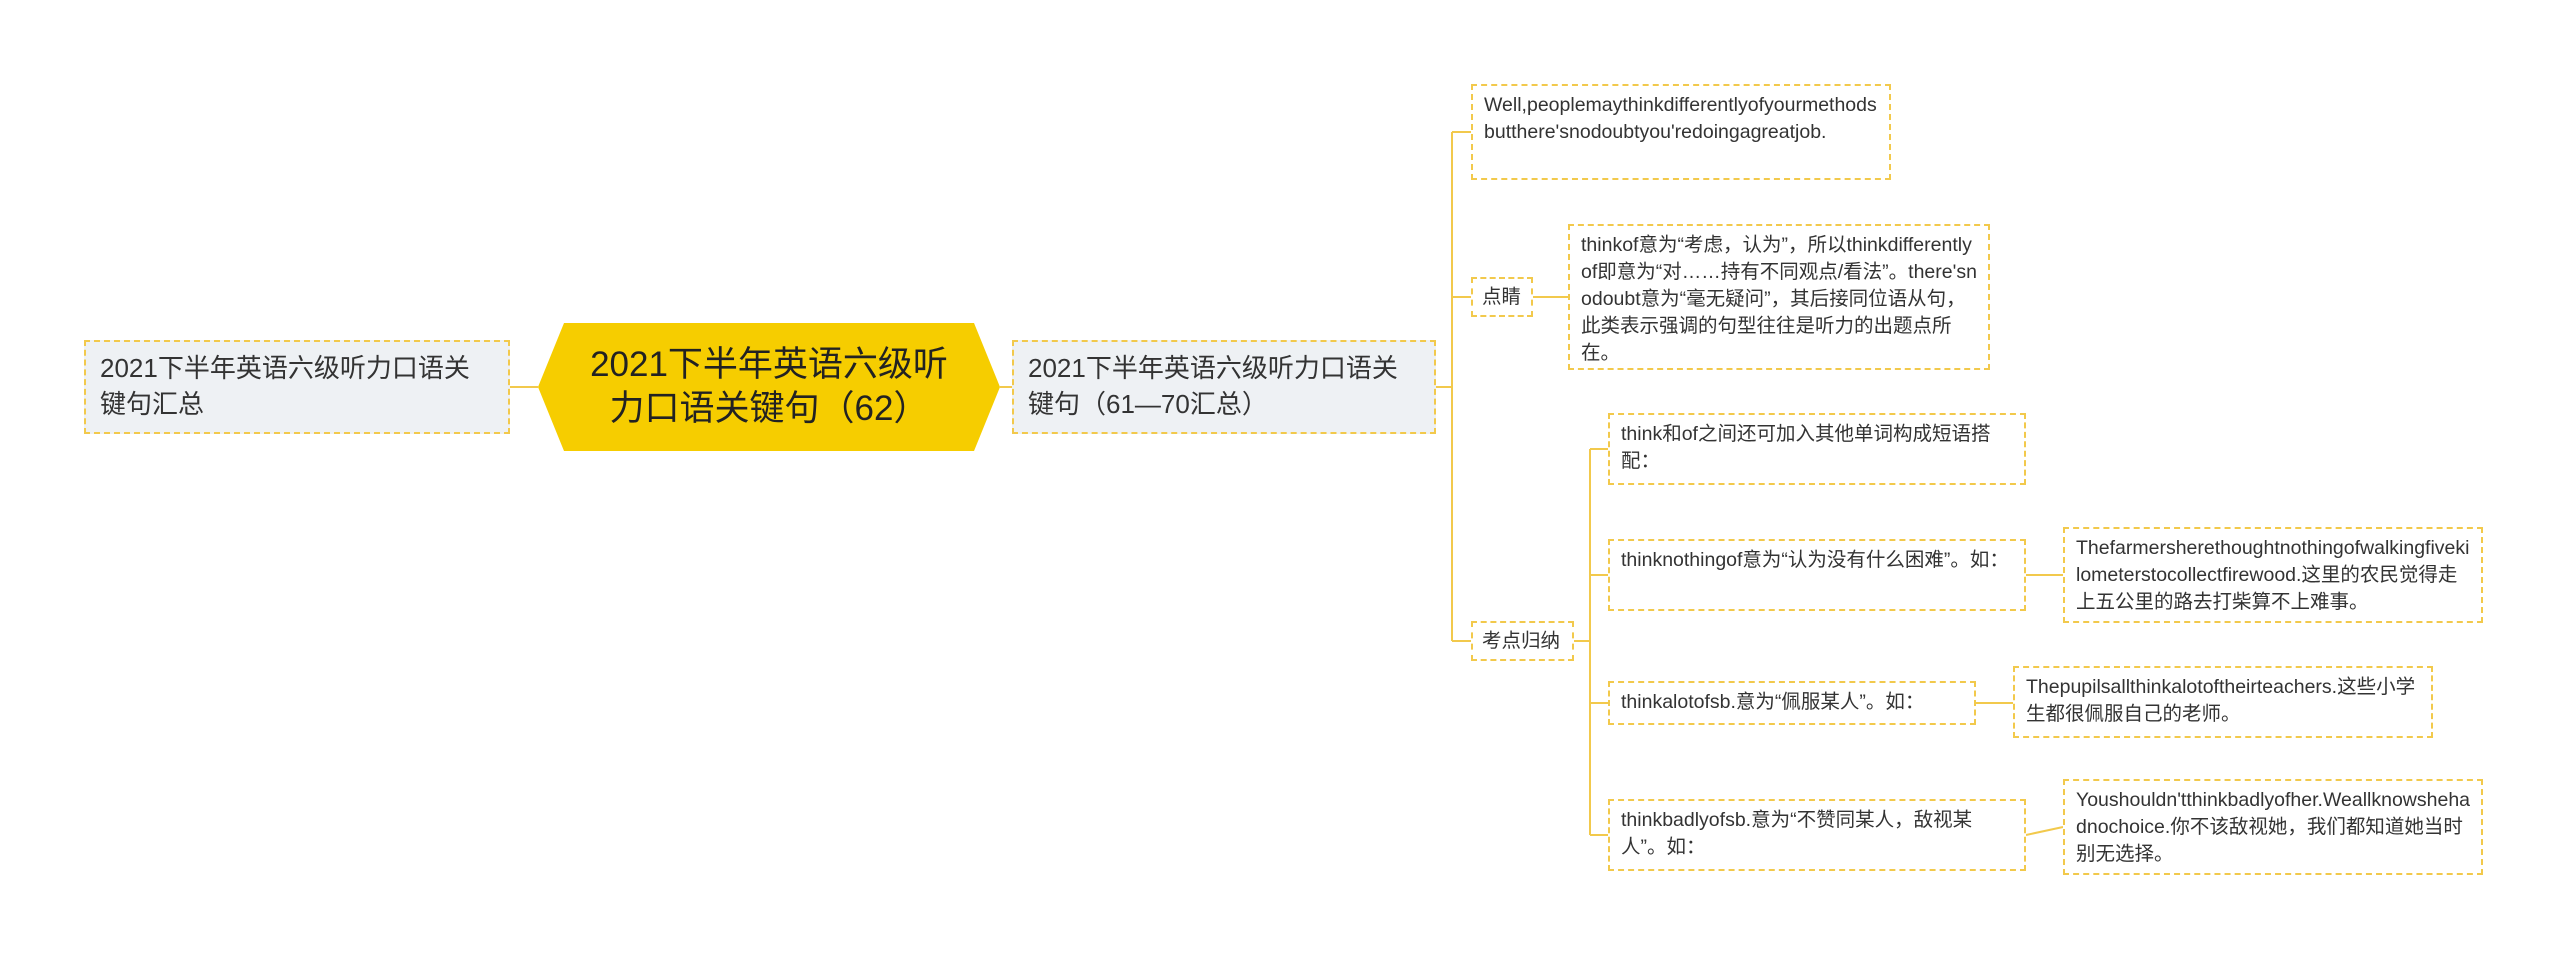 The height and width of the screenshot is (960, 2560). I want to click on root-node-label: 2021下半年英语六级听力口语关键句（62）, so click(769, 386).